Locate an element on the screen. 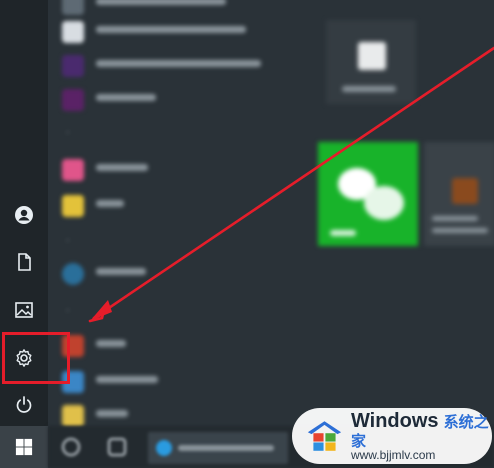 The width and height of the screenshot is (494, 468). power-icon is located at coordinates (24, 404).